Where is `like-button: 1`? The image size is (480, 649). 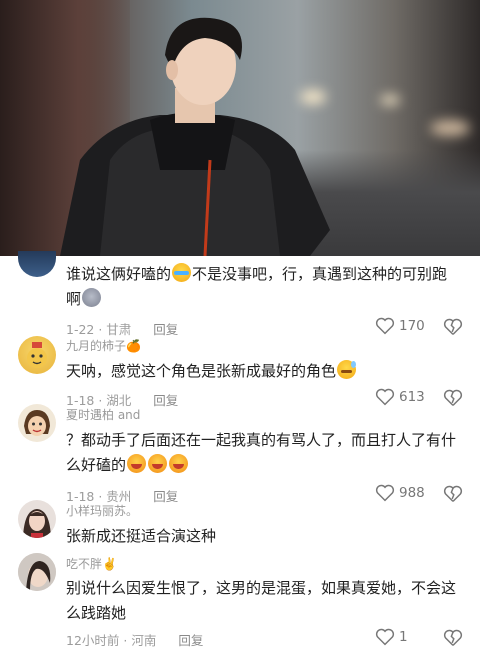
like-button: 1 is located at coordinates (391, 637).